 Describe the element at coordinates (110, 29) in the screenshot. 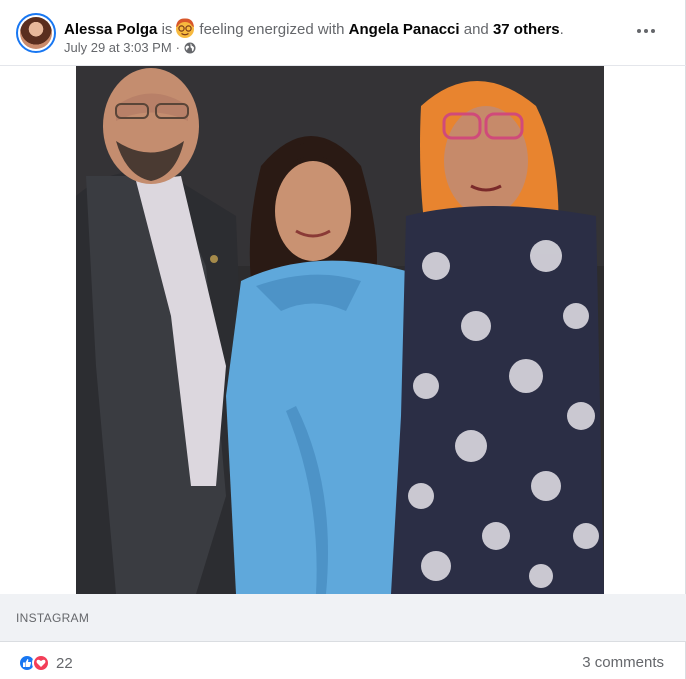

I see `author-name: Alessa Polga` at that location.